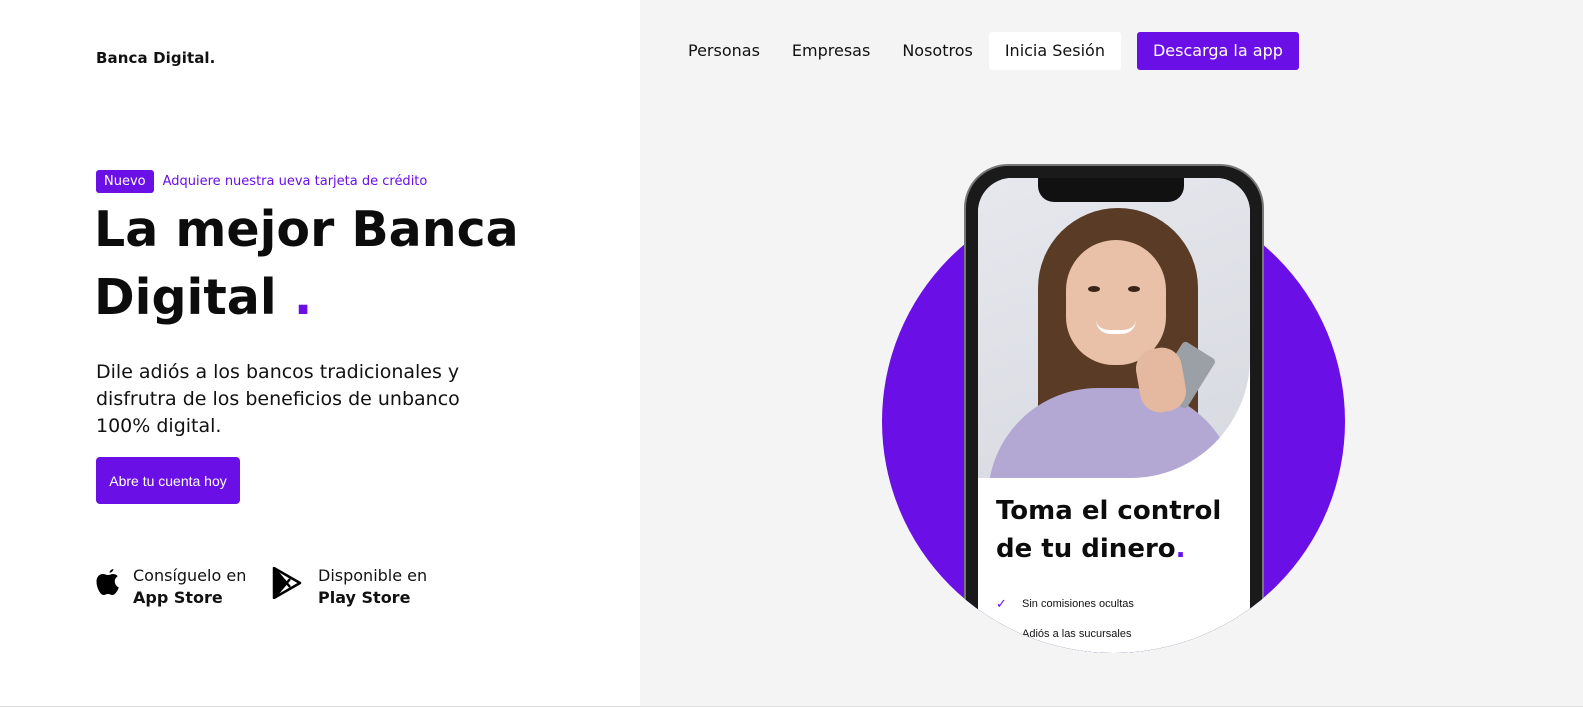 This screenshot has width=1583, height=707. Describe the element at coordinates (364, 597) in the screenshot. I see `play-store-line2: Play Store` at that location.